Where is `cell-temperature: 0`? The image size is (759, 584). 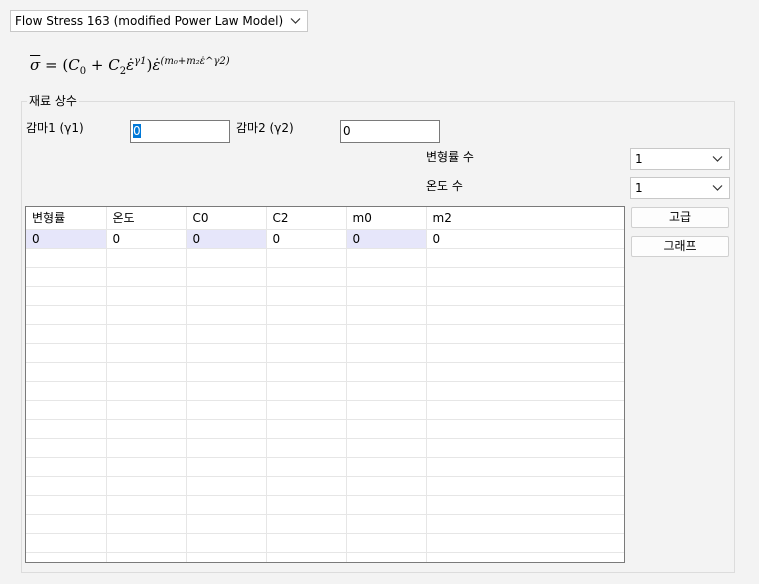 cell-temperature: 0 is located at coordinates (146, 239).